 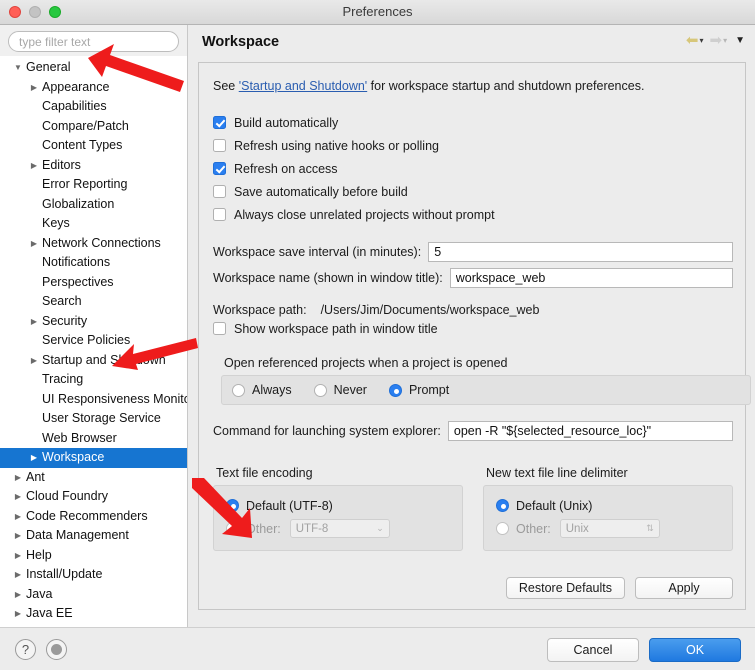 I want to click on sidebar-item-label: Java EE, so click(x=49, y=613).